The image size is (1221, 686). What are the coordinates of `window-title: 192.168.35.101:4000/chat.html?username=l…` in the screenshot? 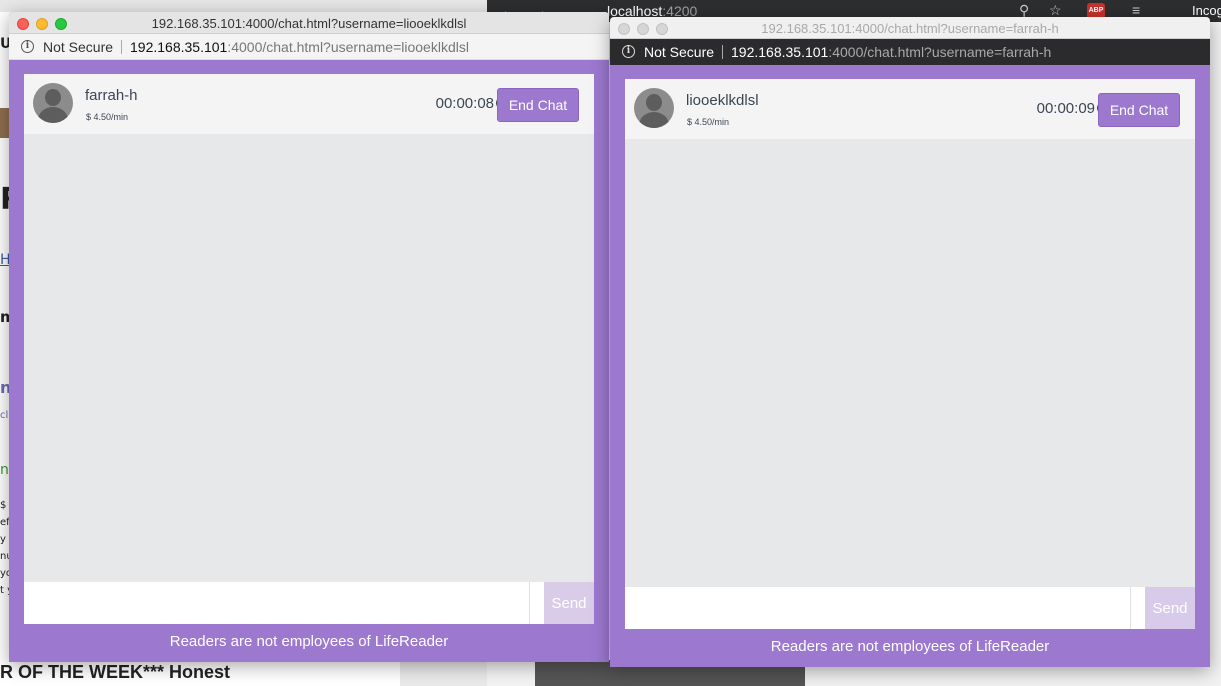 It's located at (309, 23).